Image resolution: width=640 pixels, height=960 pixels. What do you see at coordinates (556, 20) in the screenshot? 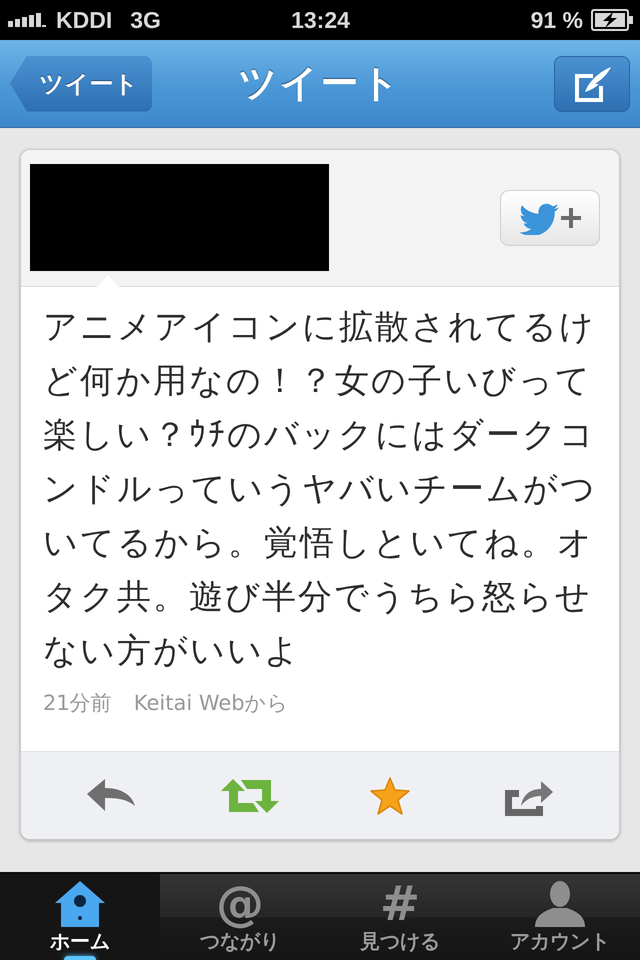
I see `battery-percent: 91 %` at bounding box center [556, 20].